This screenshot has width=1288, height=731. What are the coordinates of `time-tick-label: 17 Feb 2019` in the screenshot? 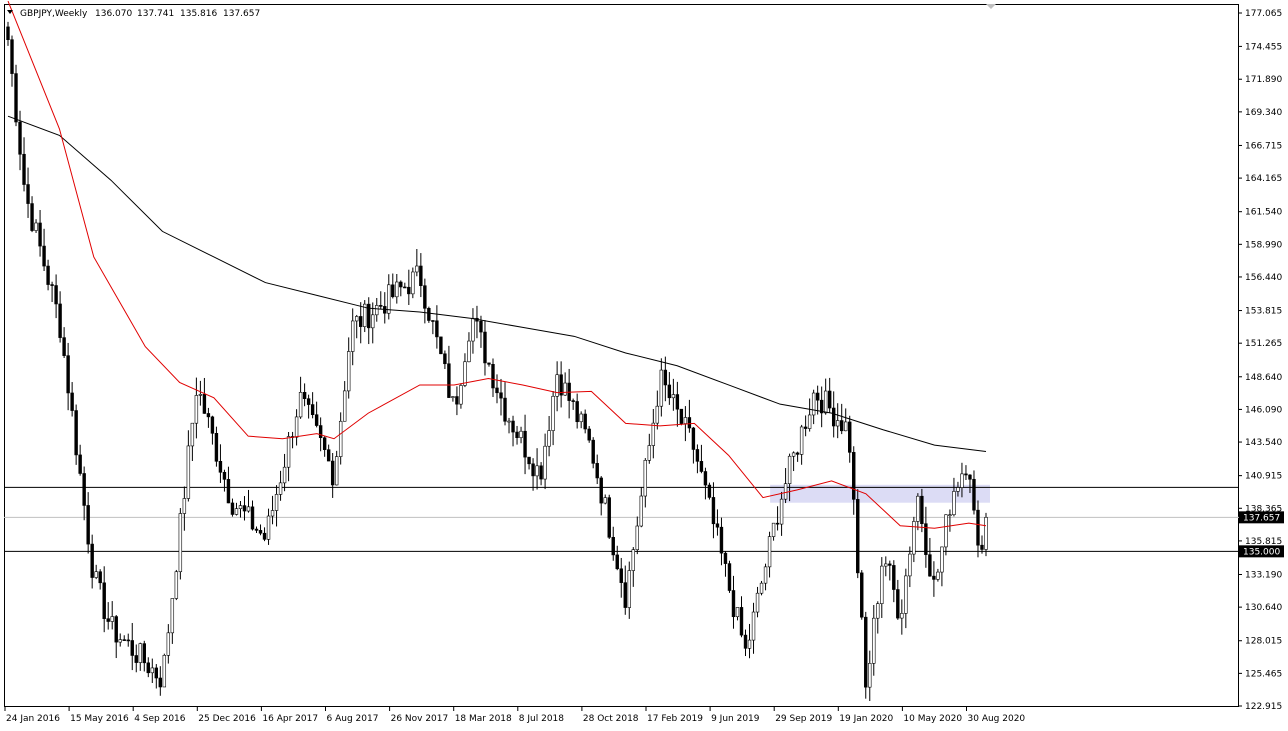 It's located at (675, 719).